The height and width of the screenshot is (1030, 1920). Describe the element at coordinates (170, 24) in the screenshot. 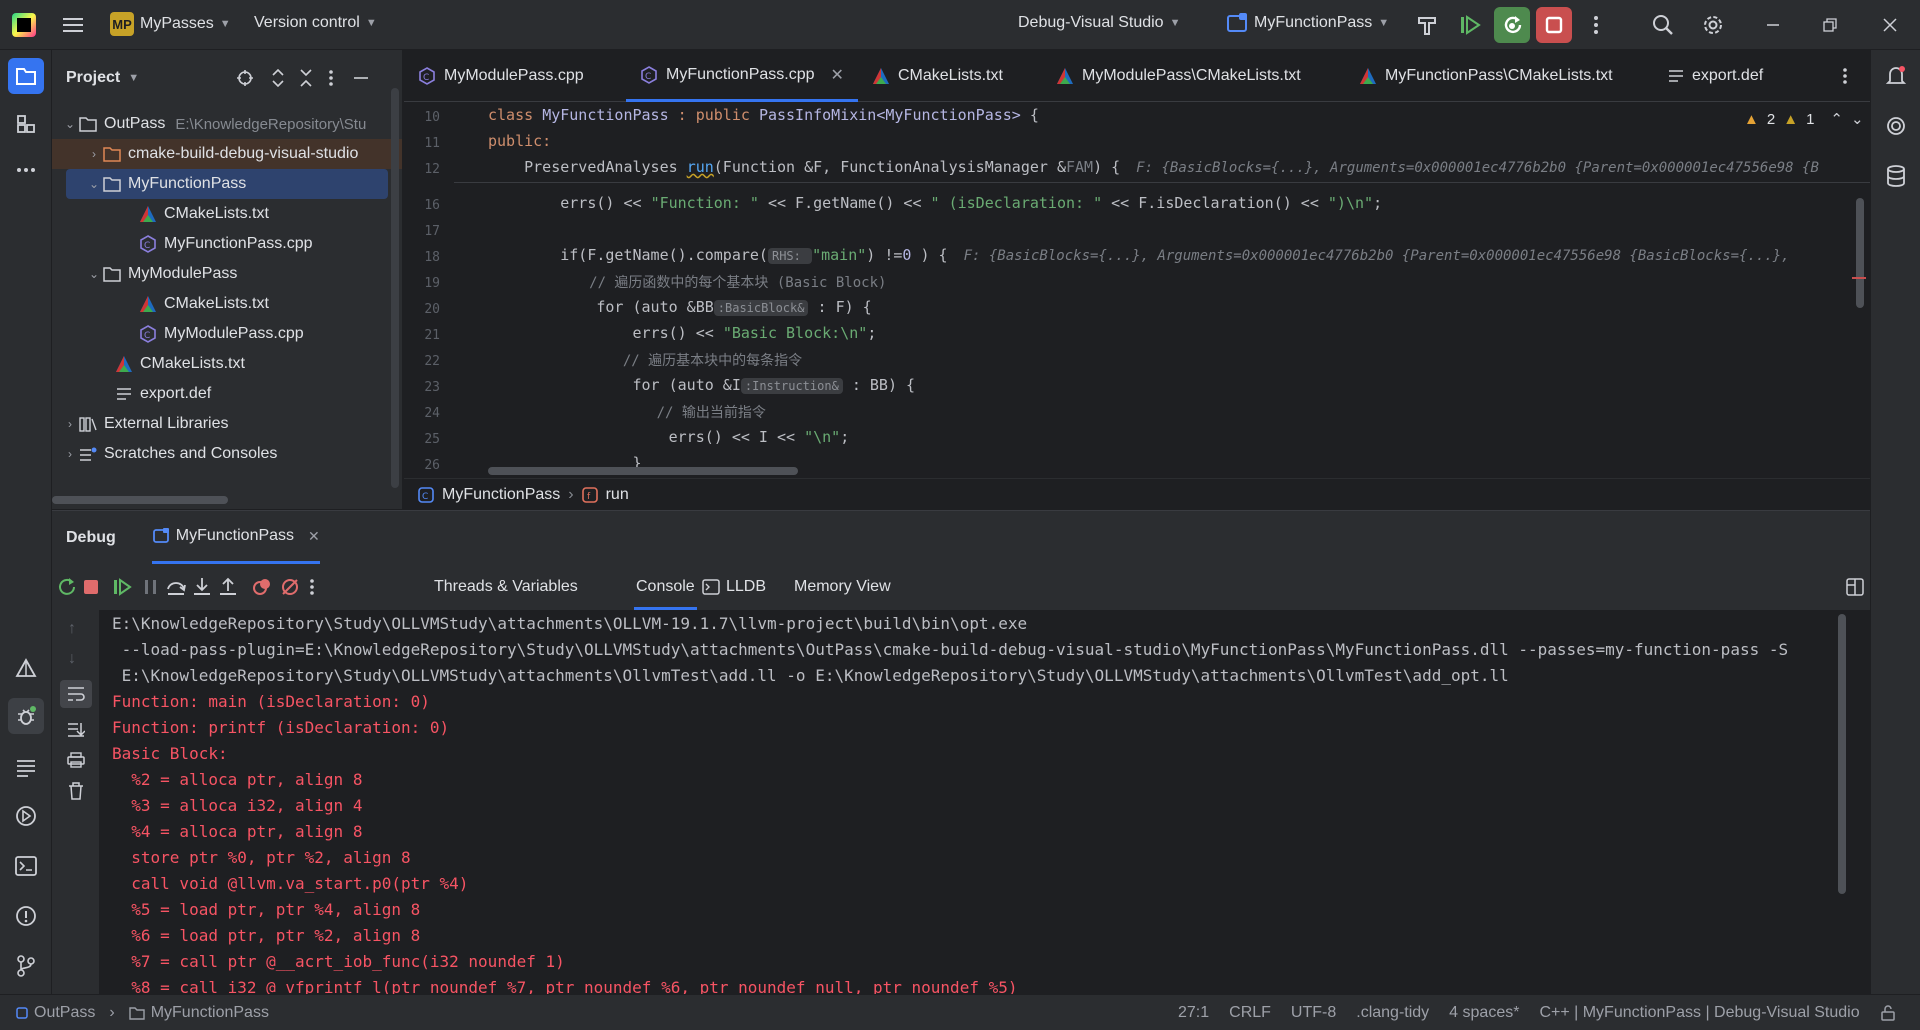

I see `project-selector: MP MyPasses ▼` at that location.